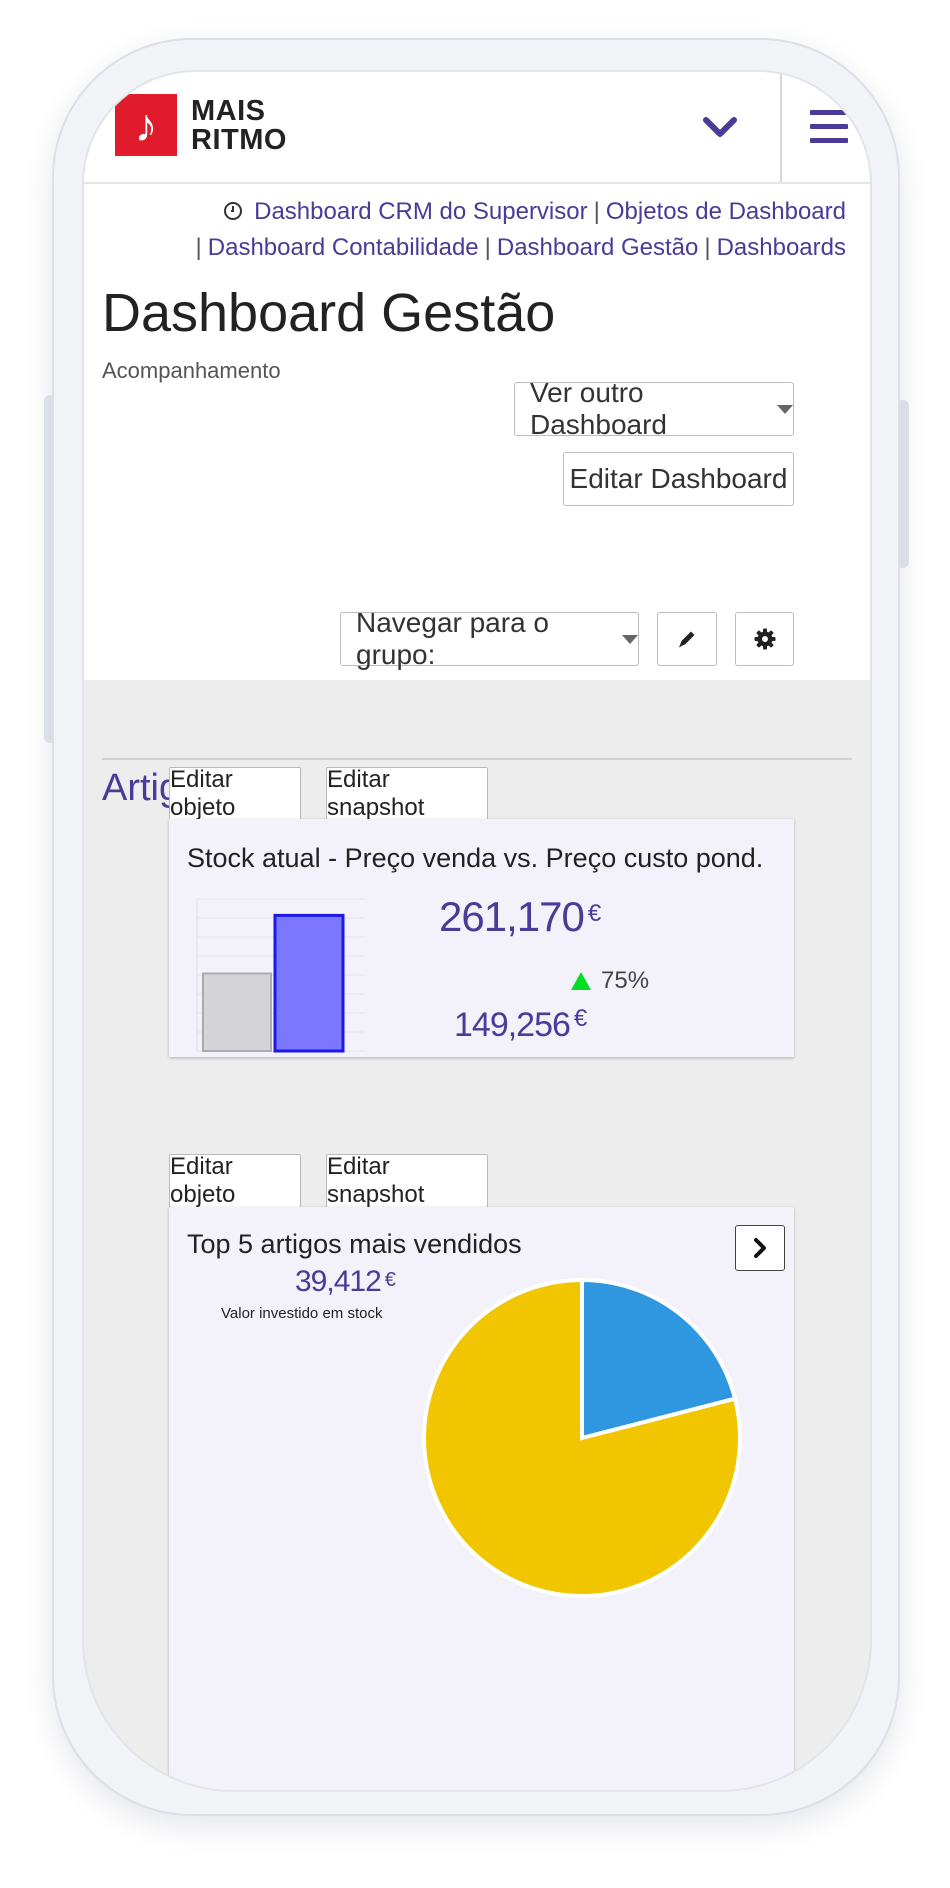 The image size is (950, 1888). What do you see at coordinates (191, 370) in the screenshot?
I see `page-subtitle: Acompanhamento` at bounding box center [191, 370].